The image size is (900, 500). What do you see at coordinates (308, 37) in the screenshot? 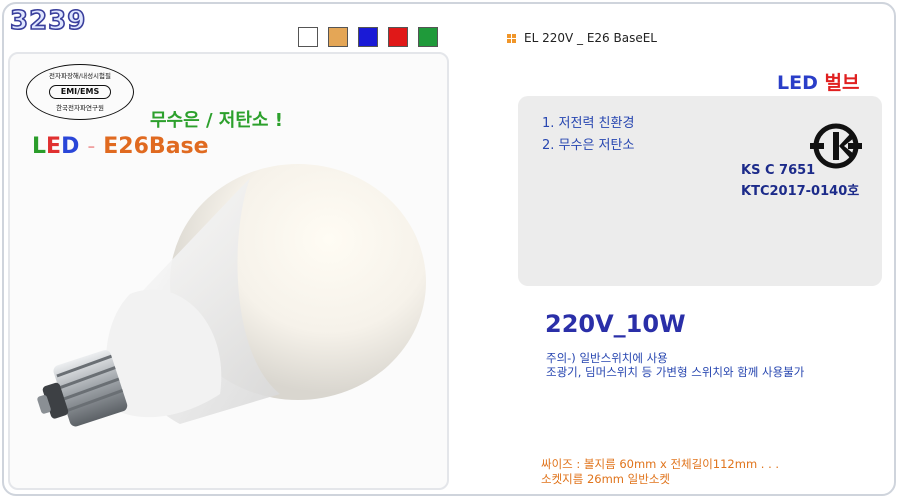
I see `swatch-white` at bounding box center [308, 37].